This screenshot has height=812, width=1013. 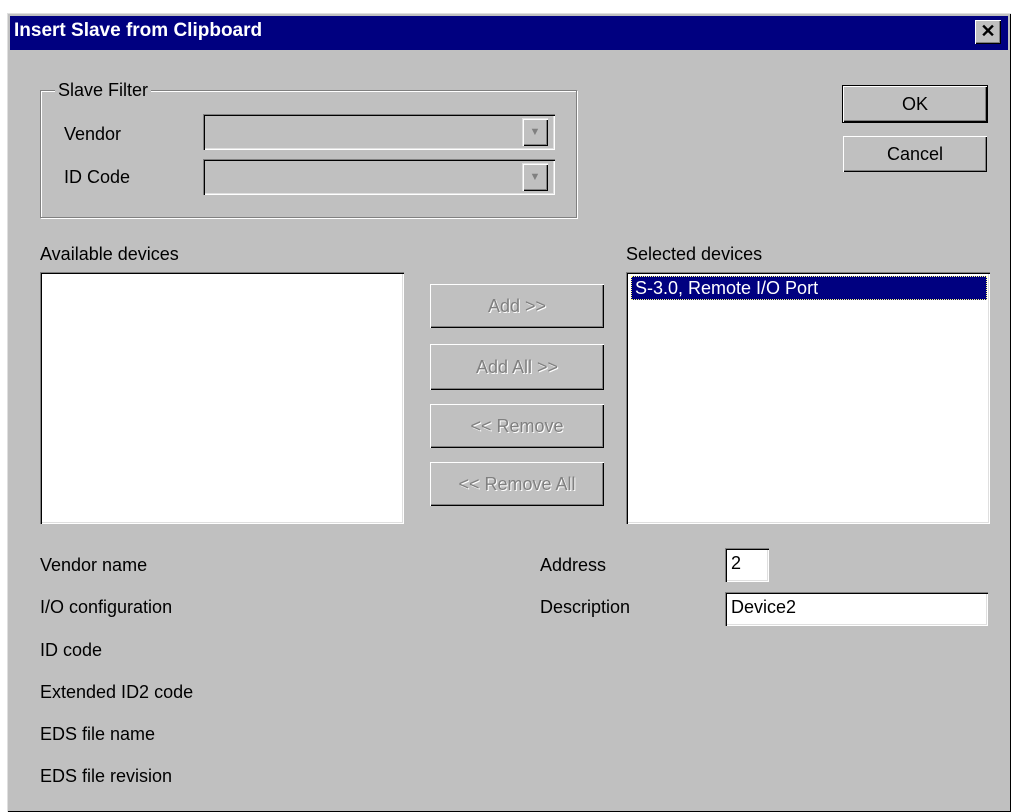 I want to click on id-code-label: ID Code, so click(x=97, y=177).